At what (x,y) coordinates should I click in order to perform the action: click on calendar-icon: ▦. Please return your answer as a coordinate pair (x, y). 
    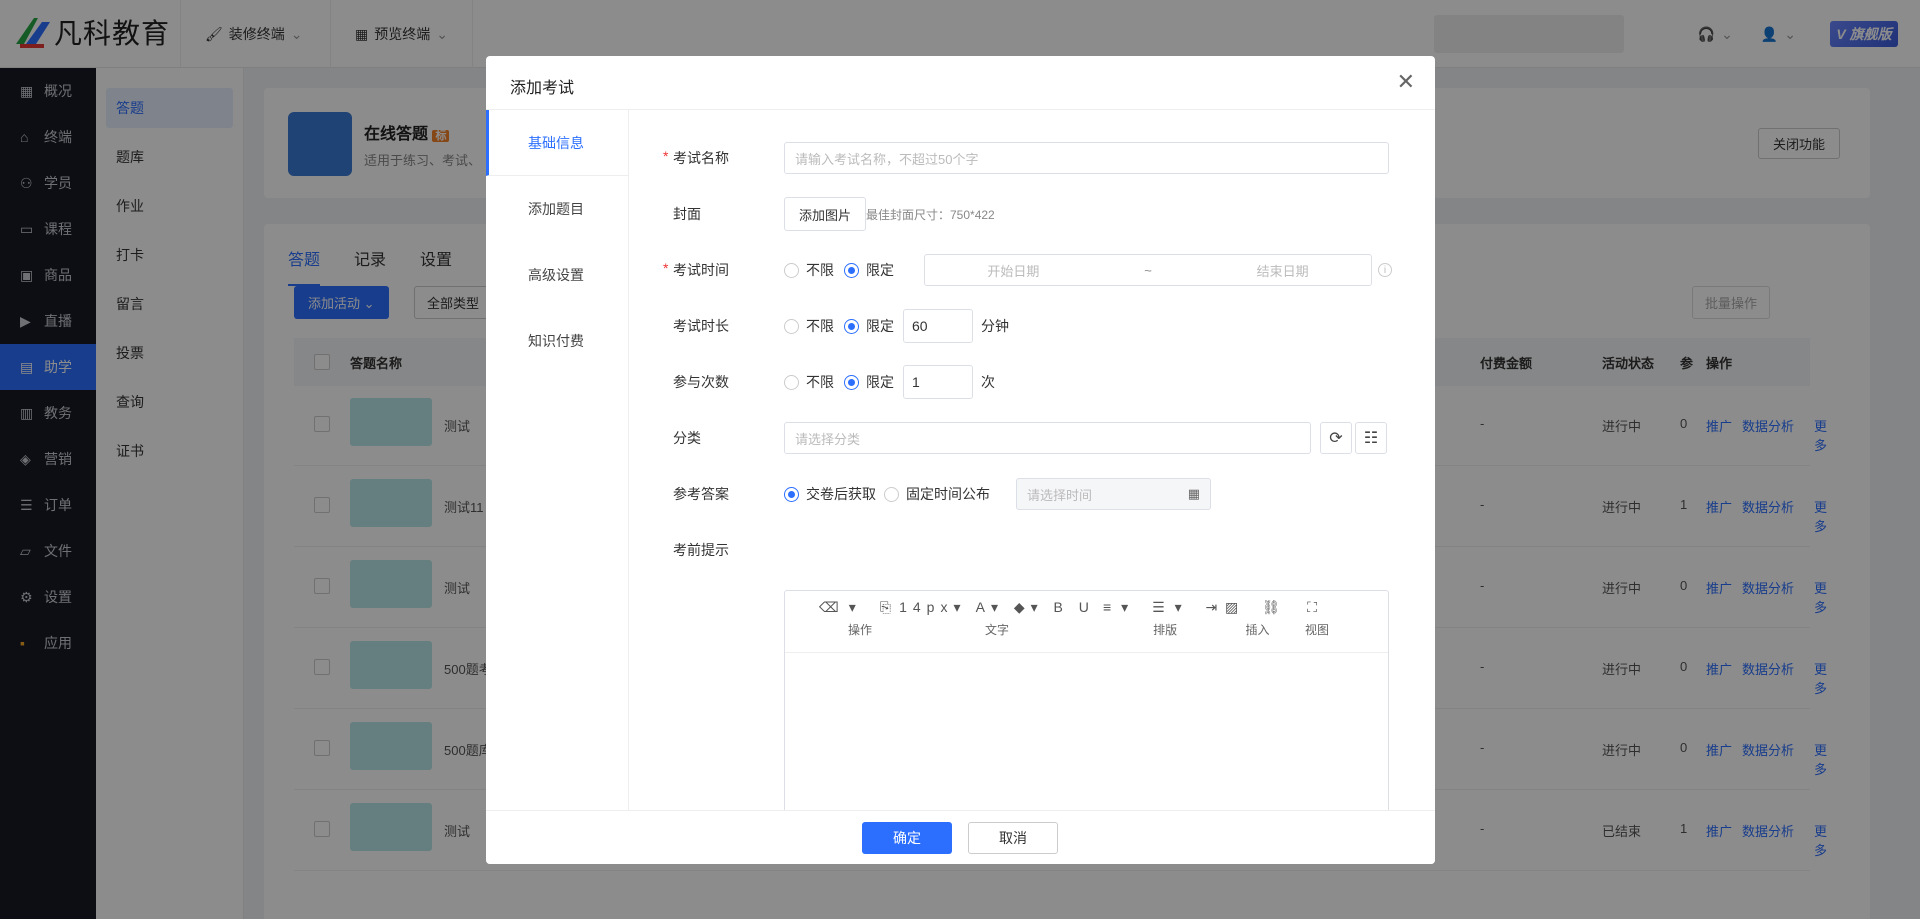
    Looking at the image, I should click on (1193, 493).